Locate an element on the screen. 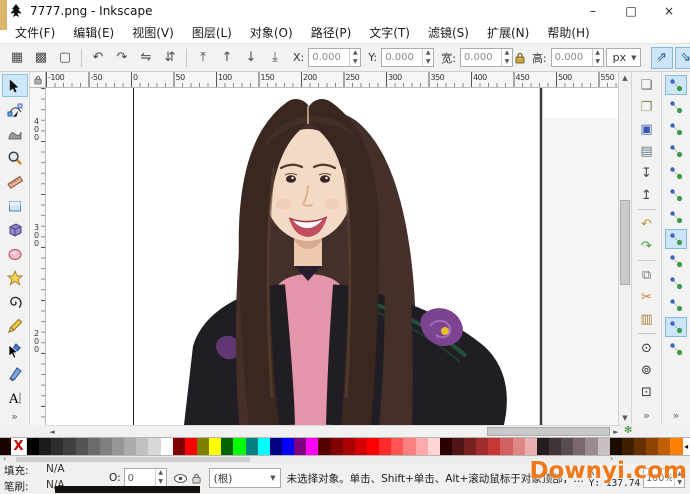 The width and height of the screenshot is (690, 494). snap-bbox-corners-button is located at coordinates (676, 151).